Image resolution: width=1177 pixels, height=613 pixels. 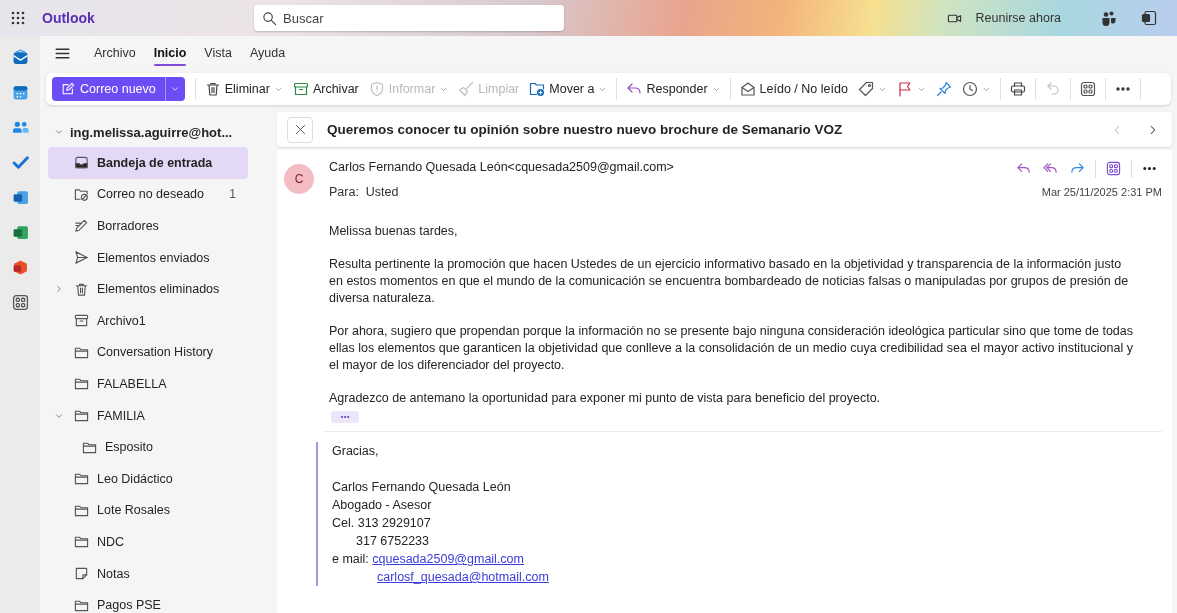 I want to click on menu-tab: Archivo, so click(x=115, y=53).